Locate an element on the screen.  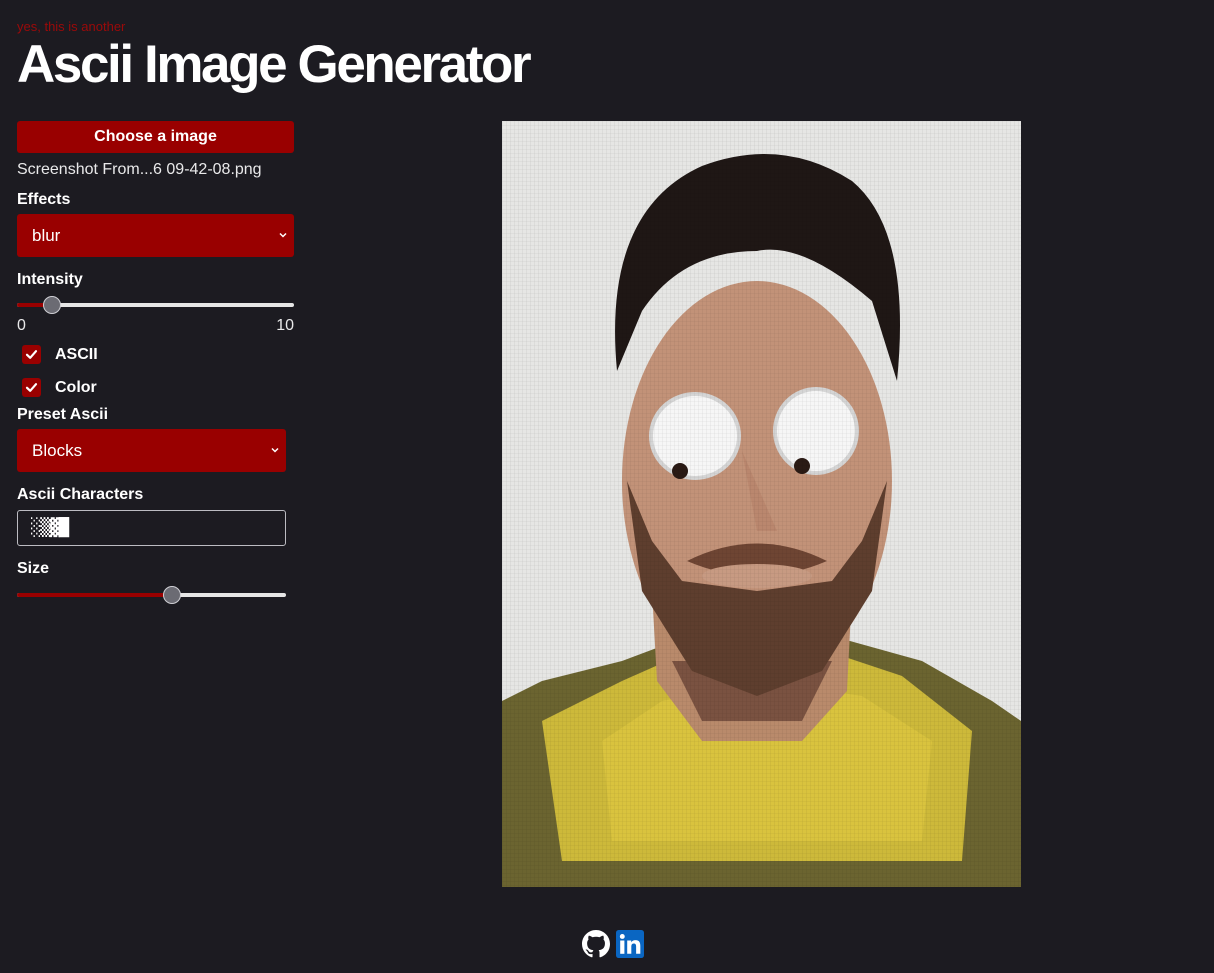
preset-select-value: Blocks is located at coordinates (57, 450).